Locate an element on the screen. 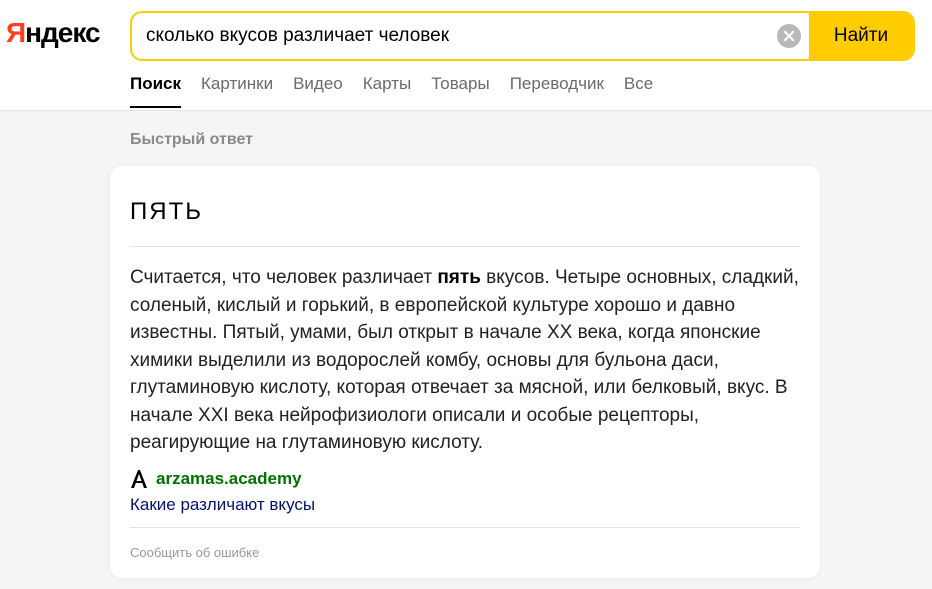  source-domain-link: arzamas.academy is located at coordinates (229, 479).